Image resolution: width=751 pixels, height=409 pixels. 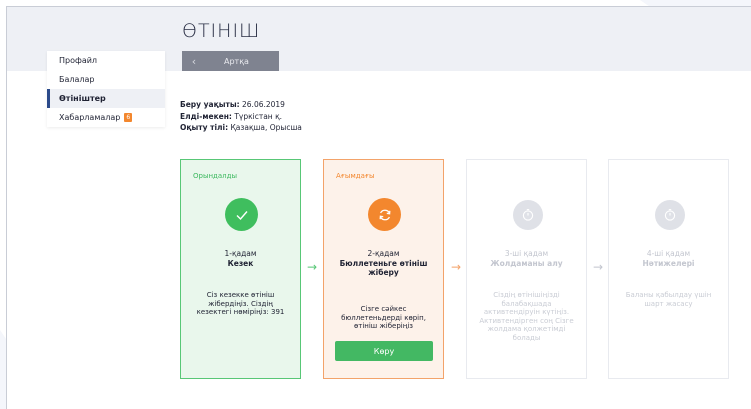 I want to click on date-value: 26.06.2019, so click(x=263, y=104).